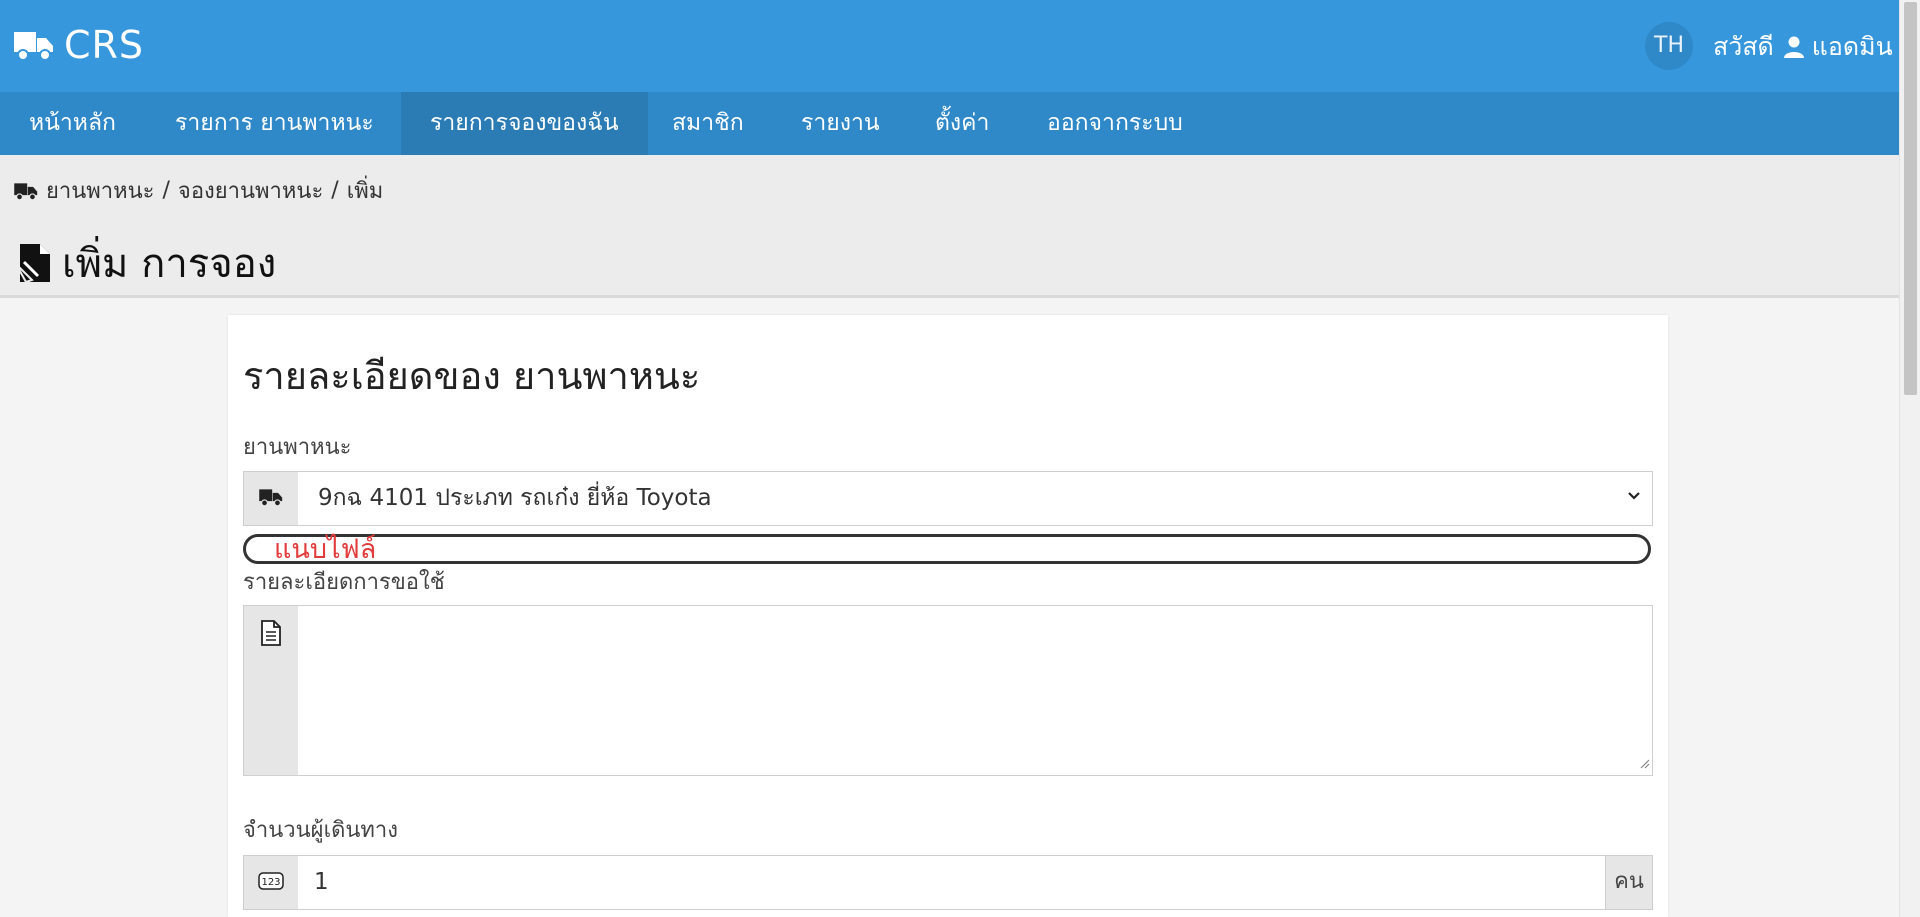 Image resolution: width=1920 pixels, height=917 pixels. Describe the element at coordinates (840, 123) in the screenshot. I see `nav-reports: รายงาน` at that location.